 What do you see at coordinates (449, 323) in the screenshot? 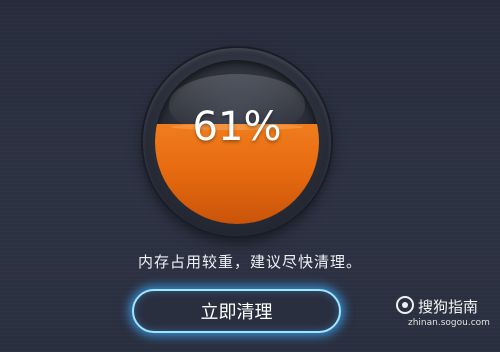
I see `watermark-url: zhinan.sogou.com` at bounding box center [449, 323].